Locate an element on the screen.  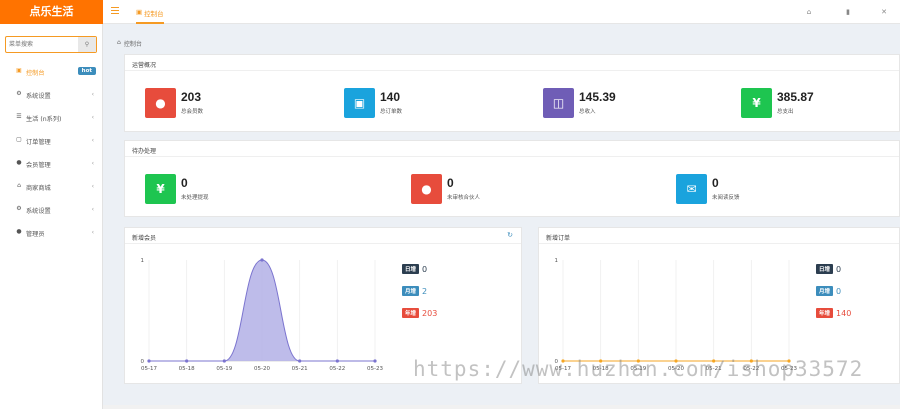
sidebar-item-label: 商家商城 is located at coordinates (38, 188).